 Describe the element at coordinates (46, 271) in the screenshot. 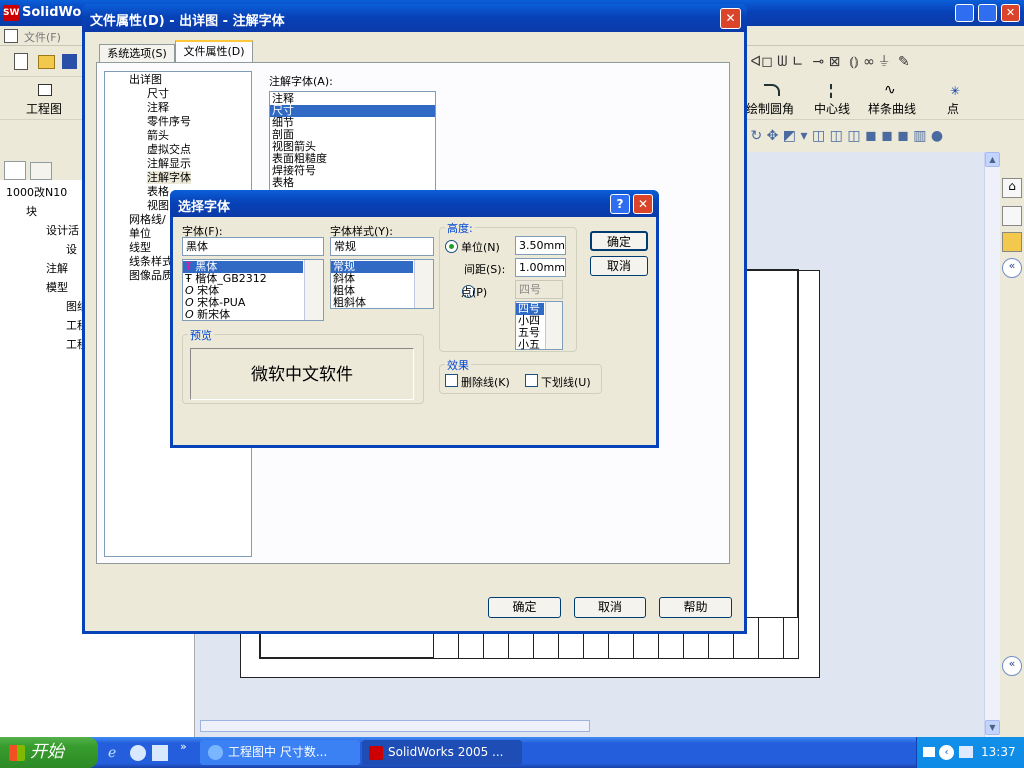

I see `tree-annotations: 注解` at that location.